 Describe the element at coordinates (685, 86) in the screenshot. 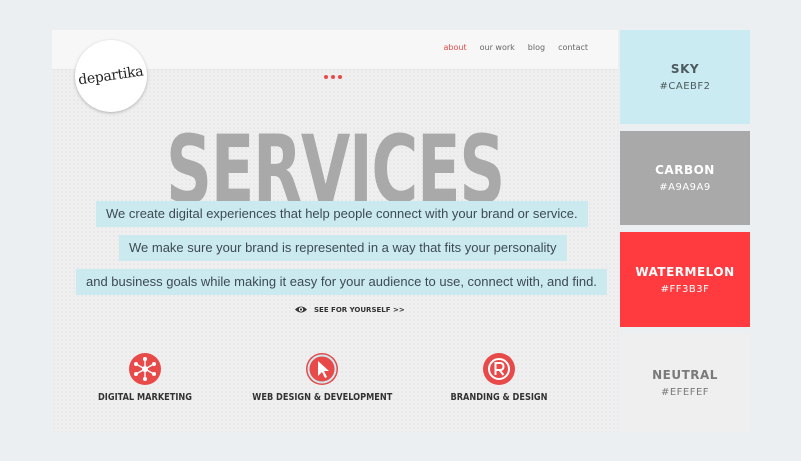

I see `swatch-hex: #CAEBF2` at that location.